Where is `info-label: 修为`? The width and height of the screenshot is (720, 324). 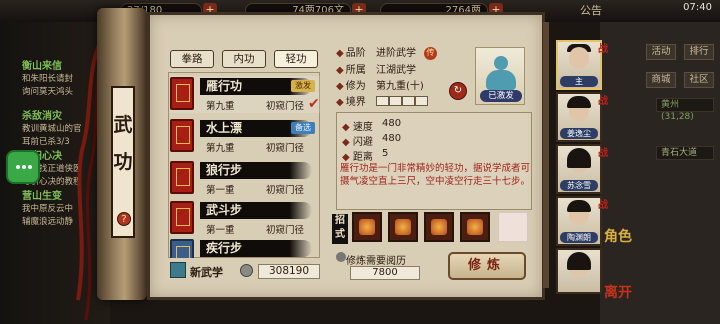 info-label: 修为 is located at coordinates (355, 86).